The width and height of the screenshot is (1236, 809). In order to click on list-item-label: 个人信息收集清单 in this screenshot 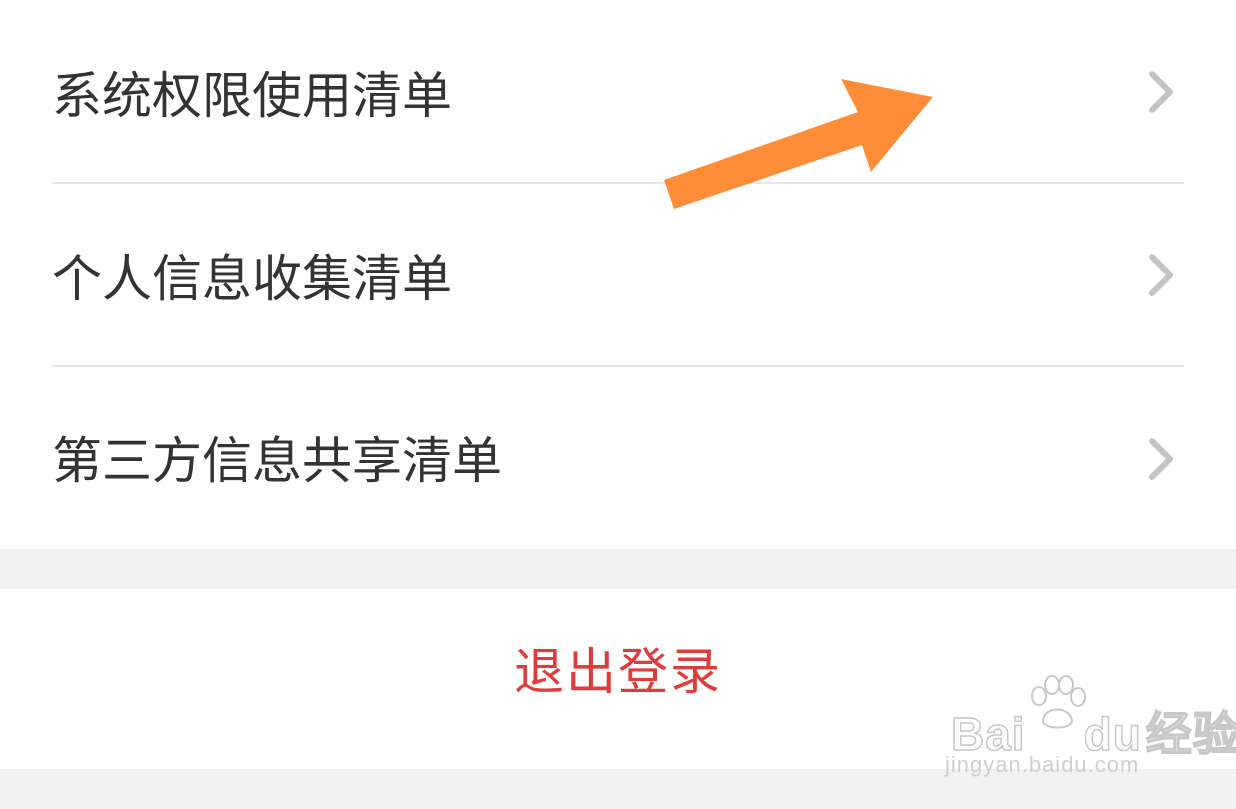, I will do `click(252, 279)`.